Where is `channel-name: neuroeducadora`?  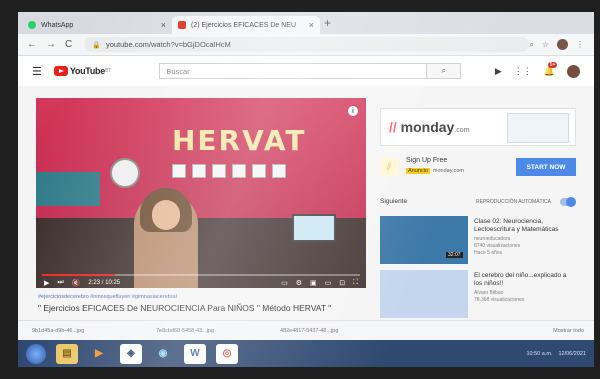
channel-name: neuroeducadora is located at coordinates (492, 239).